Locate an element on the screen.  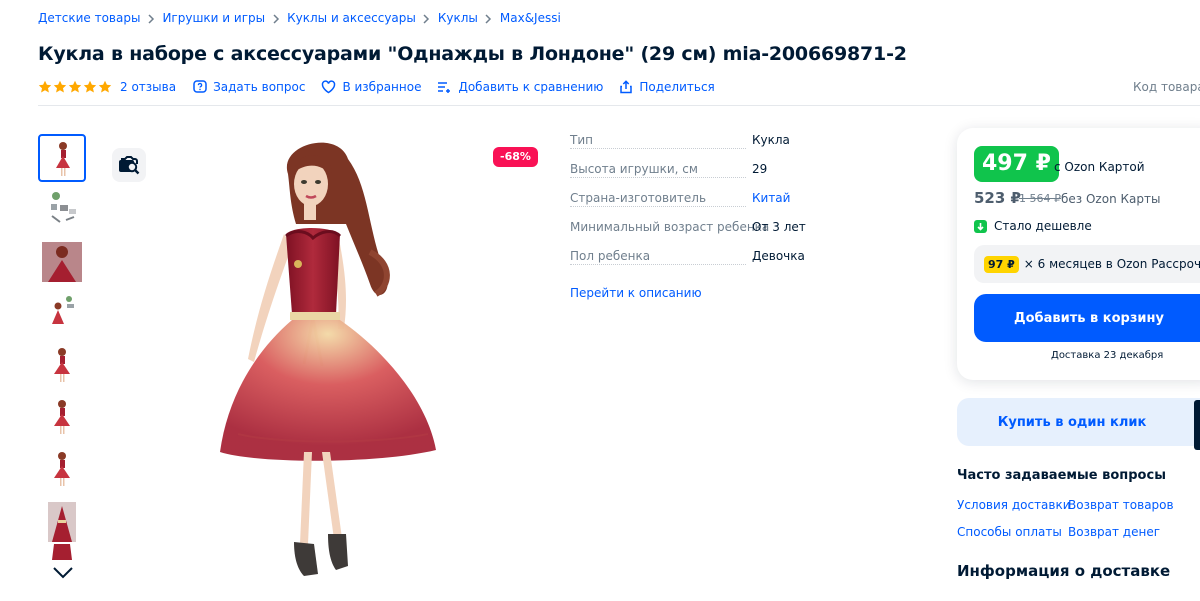
spec-name: Тип is located at coordinates (581, 140).